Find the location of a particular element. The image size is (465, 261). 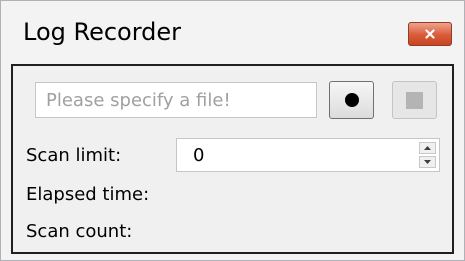

scan-limit-stepper: 0 is located at coordinates (308, 155).